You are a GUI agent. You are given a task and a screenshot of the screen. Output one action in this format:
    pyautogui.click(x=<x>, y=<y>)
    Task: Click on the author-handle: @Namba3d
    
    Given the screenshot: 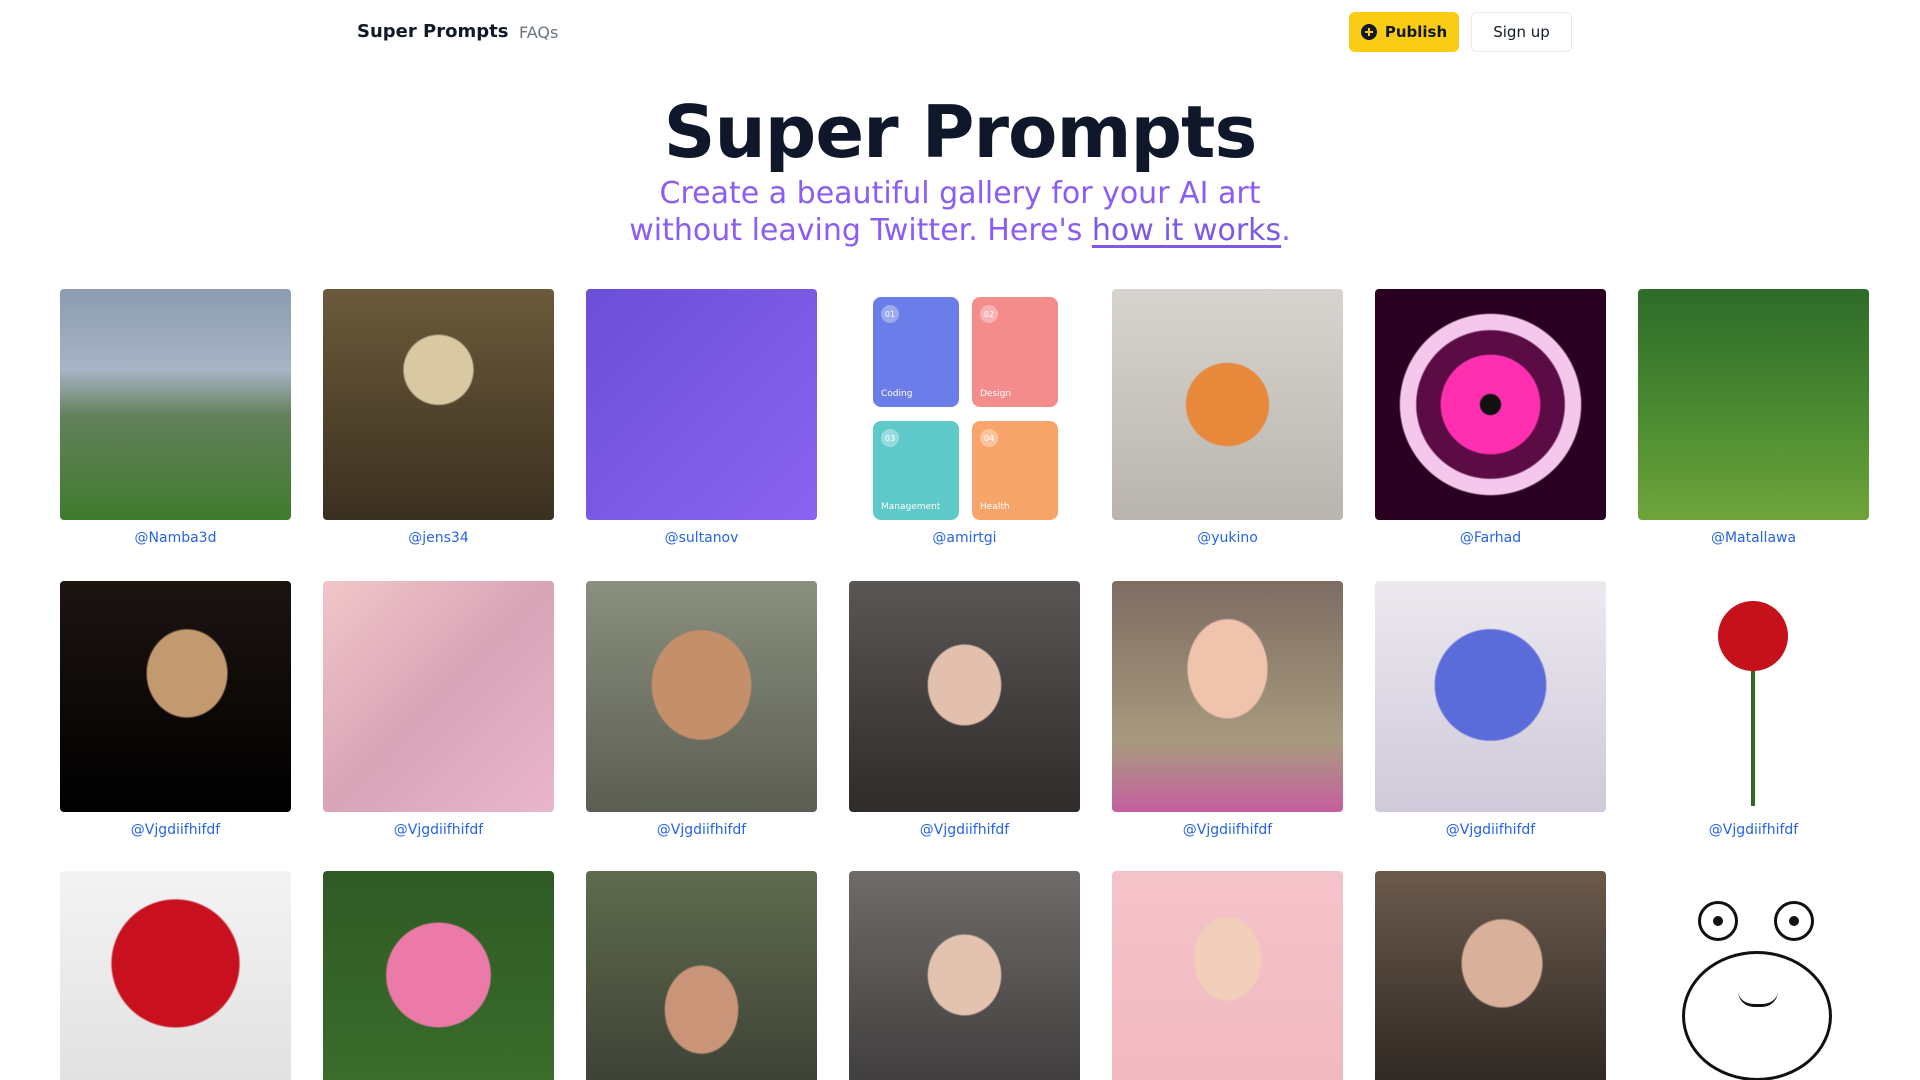 What is the action you would take?
    pyautogui.click(x=175, y=538)
    